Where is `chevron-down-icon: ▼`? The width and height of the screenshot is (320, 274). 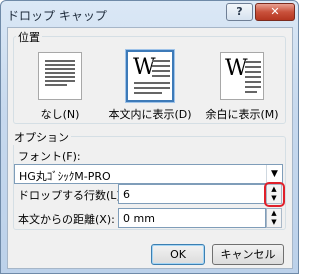 chevron-down-icon: ▼ is located at coordinates (274, 174).